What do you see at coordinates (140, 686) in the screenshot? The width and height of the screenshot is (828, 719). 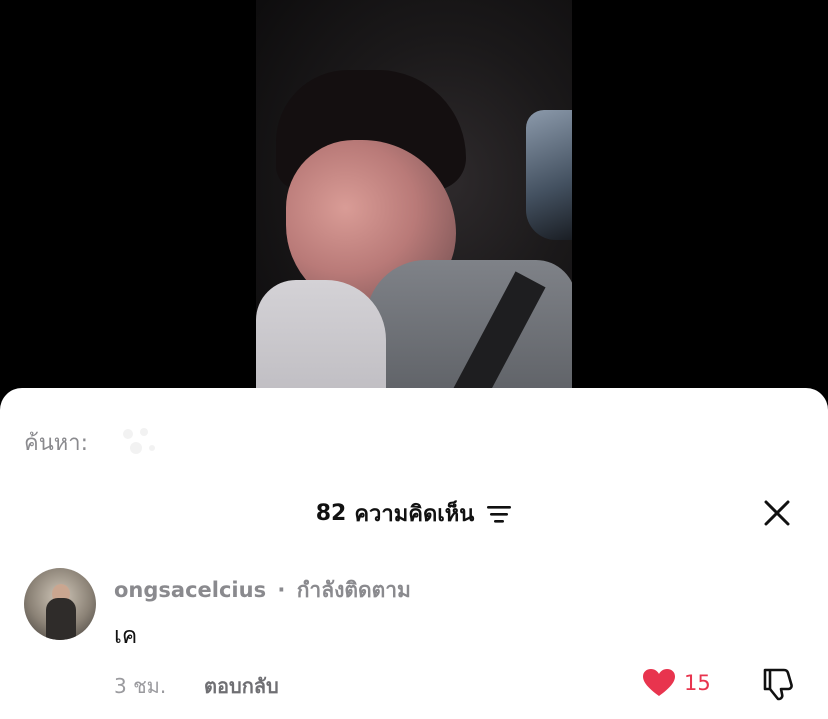 I see `comment-time: 3 ชม.` at bounding box center [140, 686].